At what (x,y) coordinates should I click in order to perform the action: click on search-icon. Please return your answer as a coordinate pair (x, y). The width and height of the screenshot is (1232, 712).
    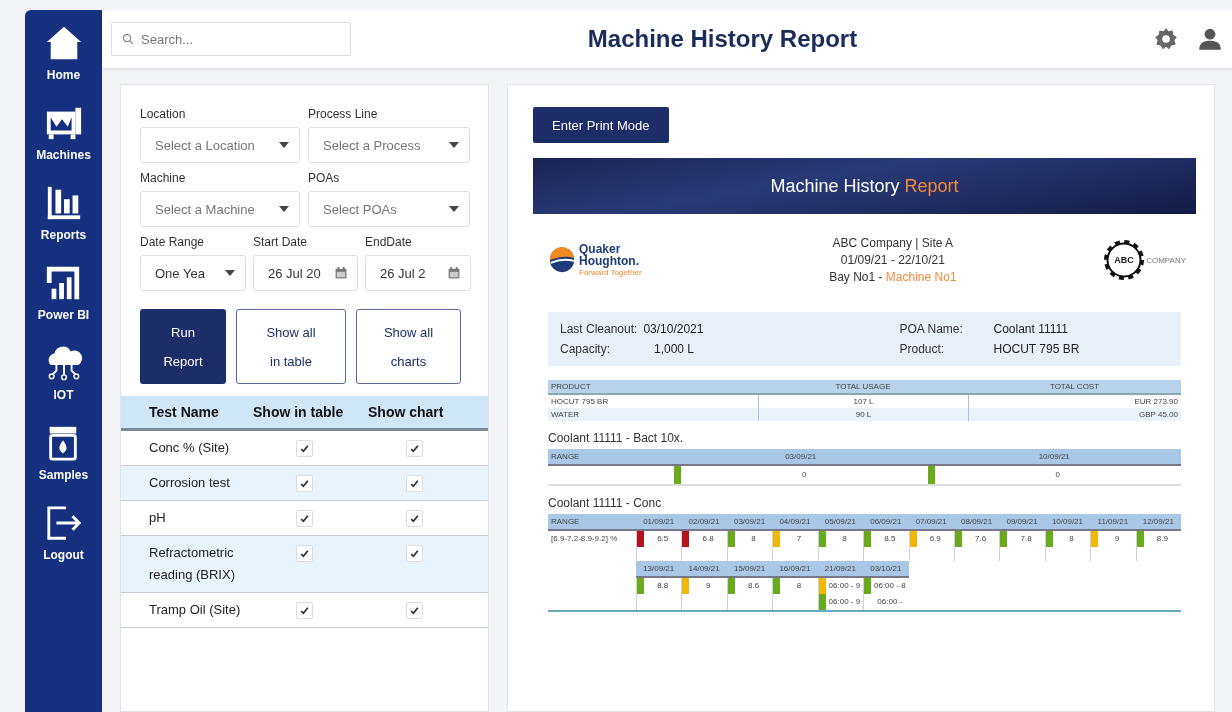
    Looking at the image, I should click on (128, 39).